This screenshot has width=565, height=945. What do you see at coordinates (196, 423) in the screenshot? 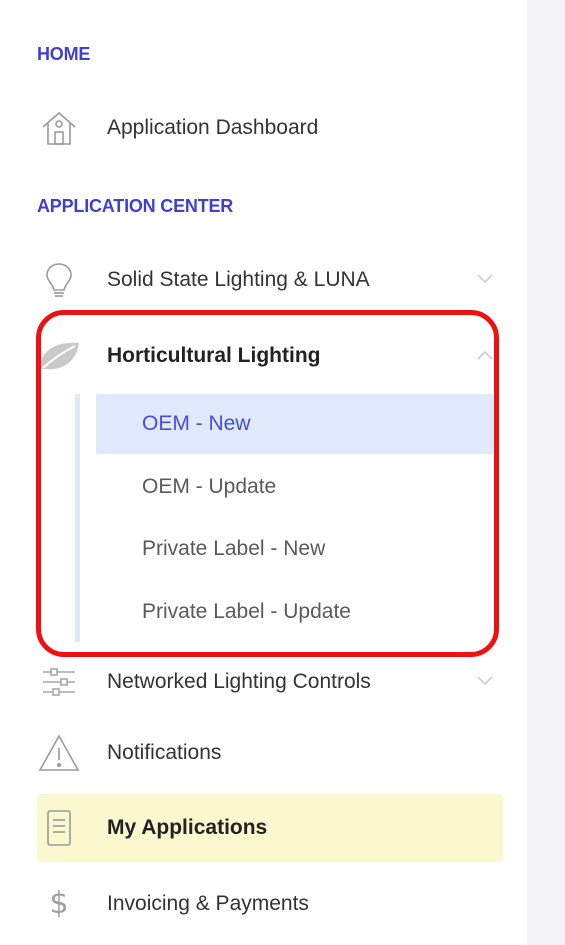
I see `submenu-item-label: OEM - New` at bounding box center [196, 423].